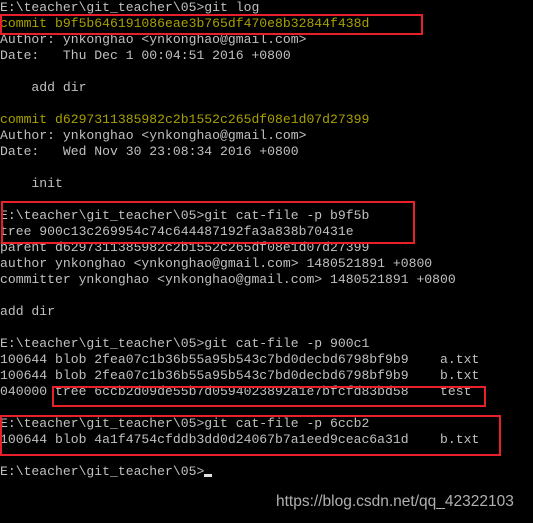  What do you see at coordinates (211, 24) in the screenshot?
I see `highlight-box-commit-hash` at bounding box center [211, 24].